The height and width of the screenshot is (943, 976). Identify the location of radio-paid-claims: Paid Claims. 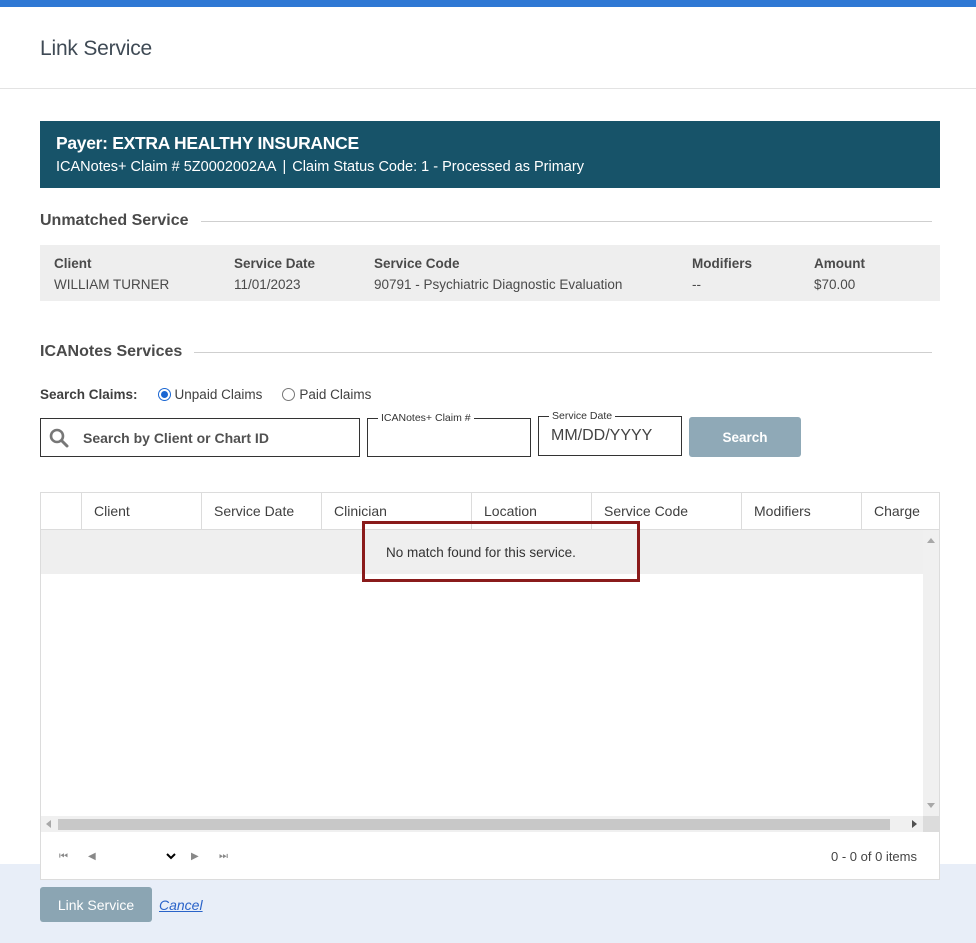
(326, 394).